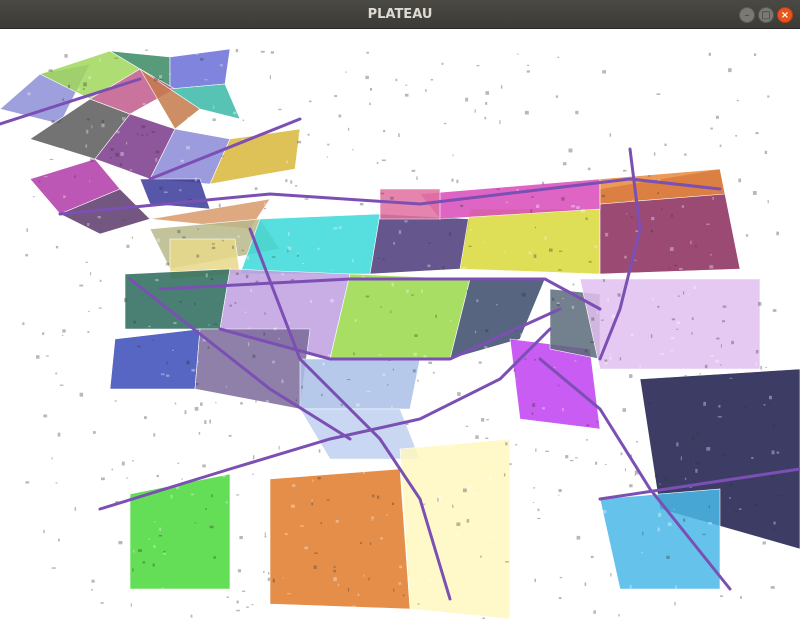 This screenshot has width=800, height=630. I want to click on title-bar: PLATEAU – □ ×, so click(400, 14).